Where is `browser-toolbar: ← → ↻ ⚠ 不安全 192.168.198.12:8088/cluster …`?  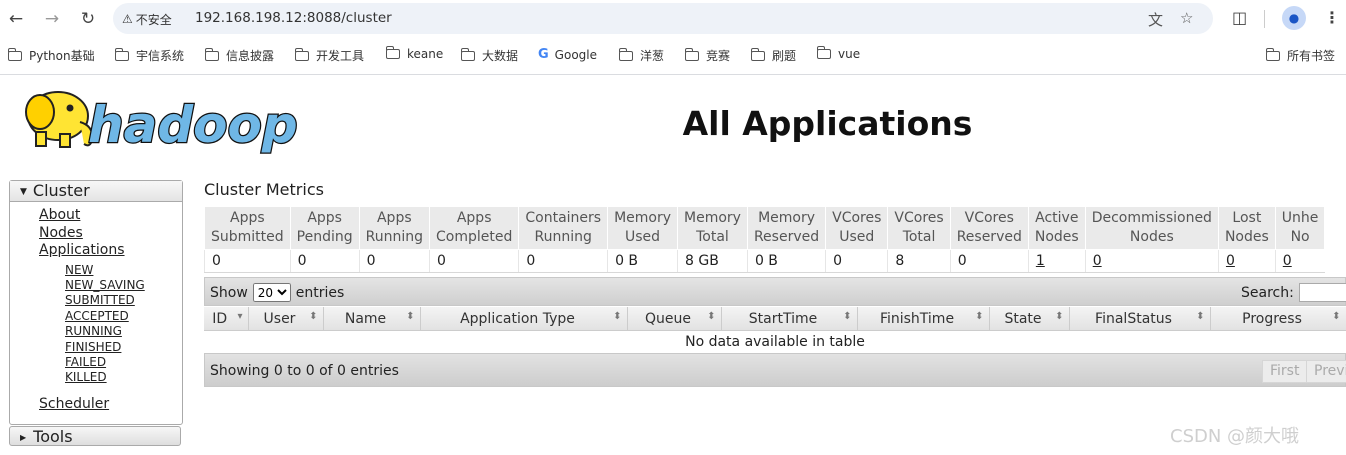
browser-toolbar: ← → ↻ ⚠ 不安全 192.168.198.12:8088/cluster … is located at coordinates (673, 19).